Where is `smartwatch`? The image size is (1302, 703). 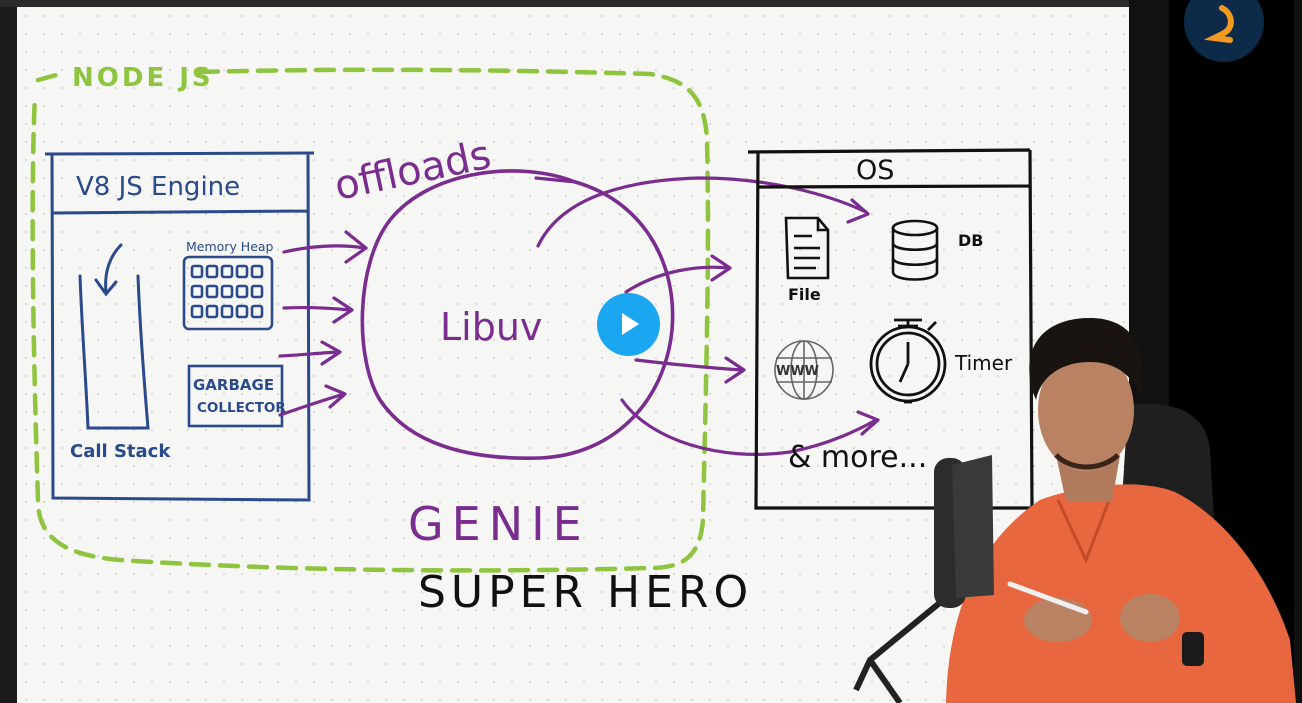
smartwatch is located at coordinates (1193, 649).